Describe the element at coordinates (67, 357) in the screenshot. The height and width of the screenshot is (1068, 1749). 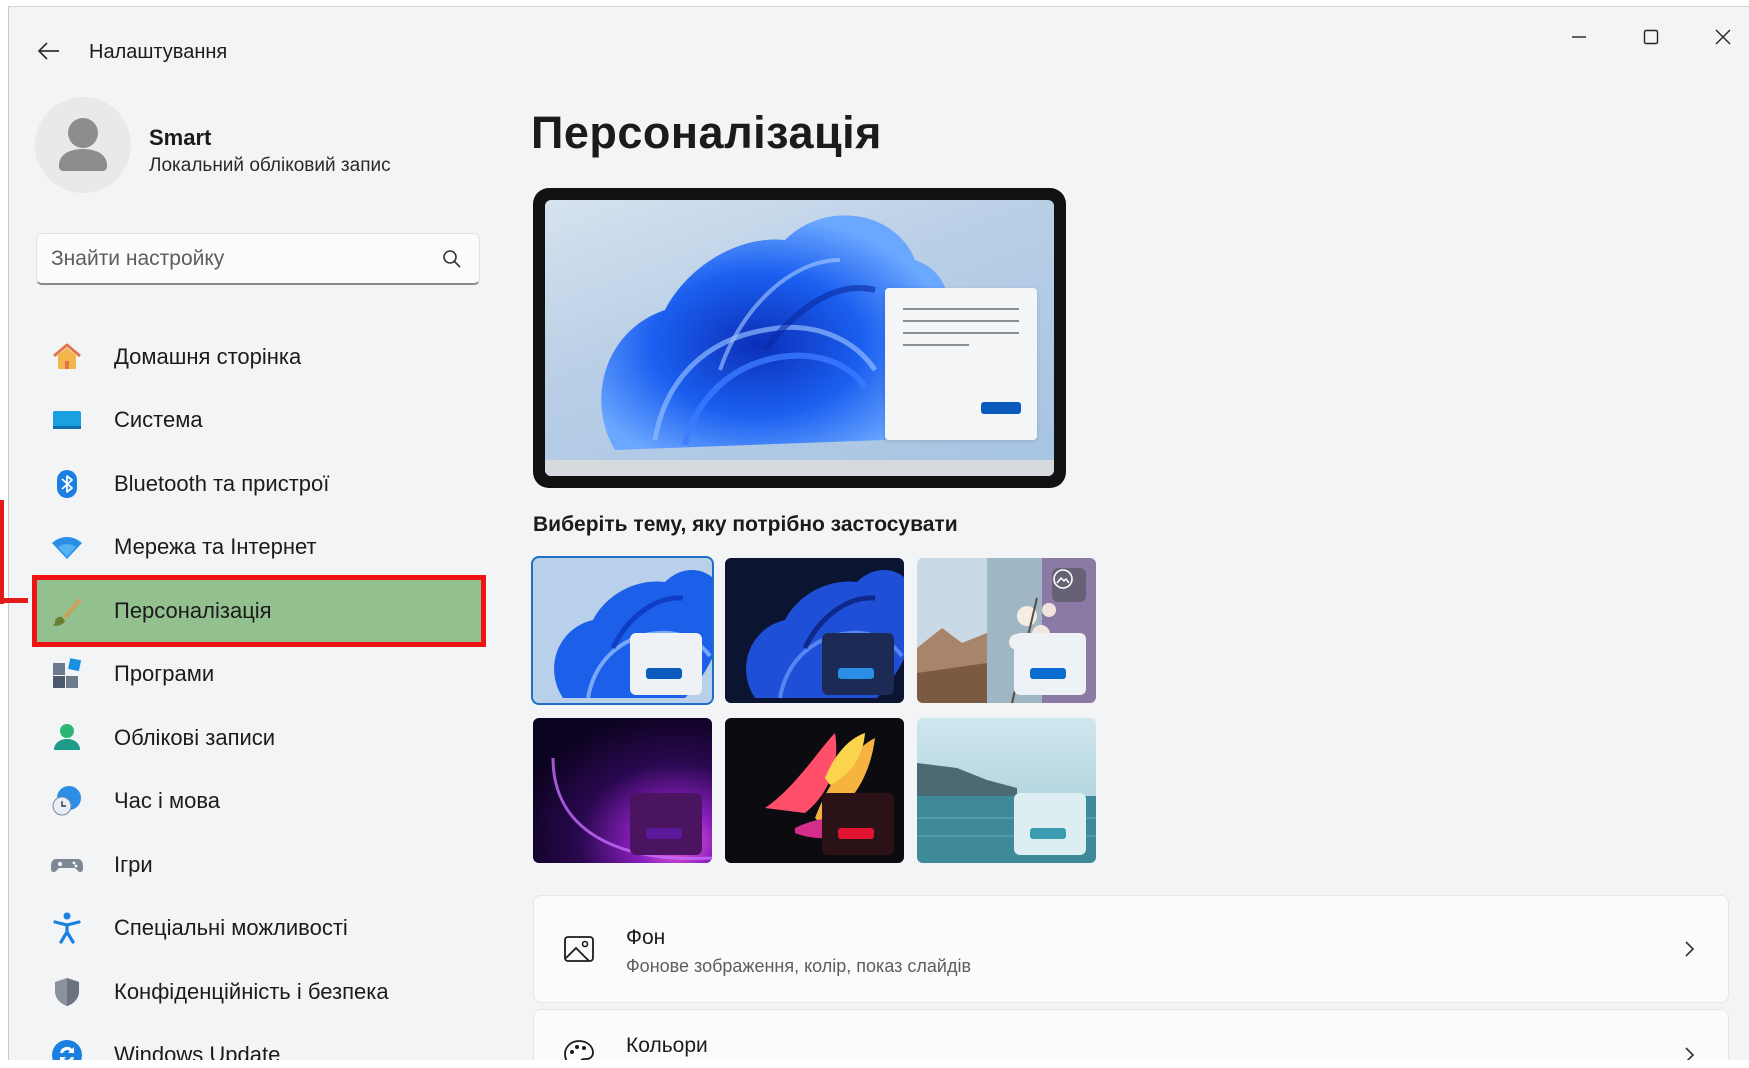
I see `home-icon` at that location.